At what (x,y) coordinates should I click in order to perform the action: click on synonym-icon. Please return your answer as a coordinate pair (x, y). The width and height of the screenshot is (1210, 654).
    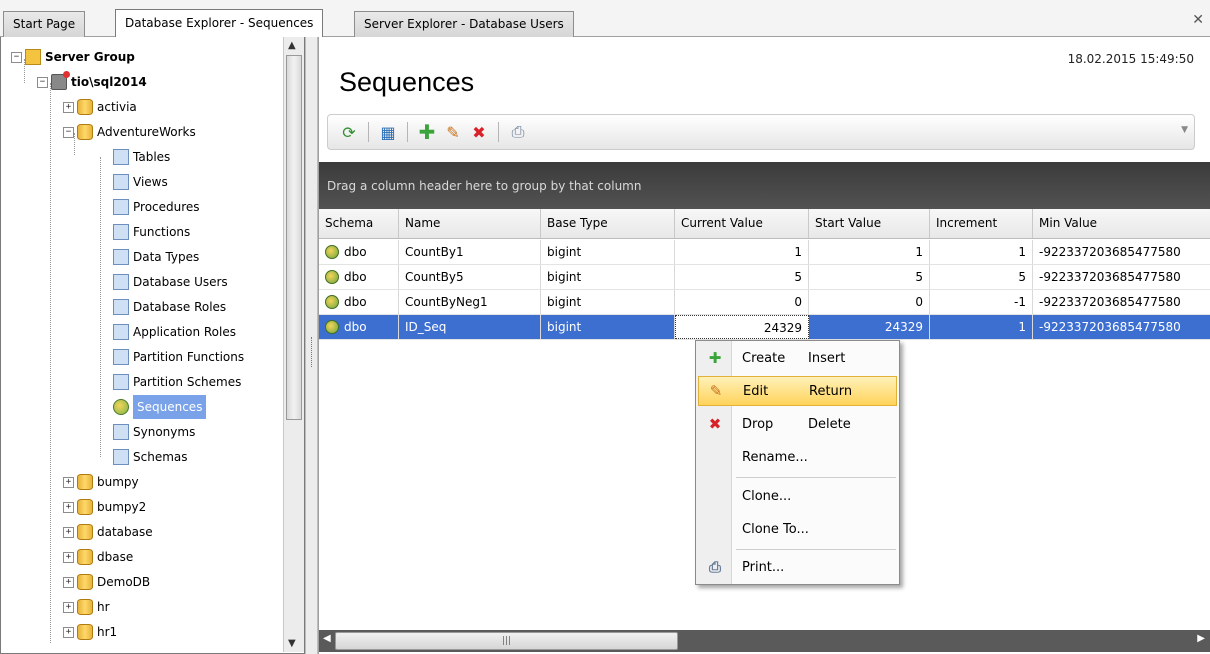
    Looking at the image, I should click on (121, 432).